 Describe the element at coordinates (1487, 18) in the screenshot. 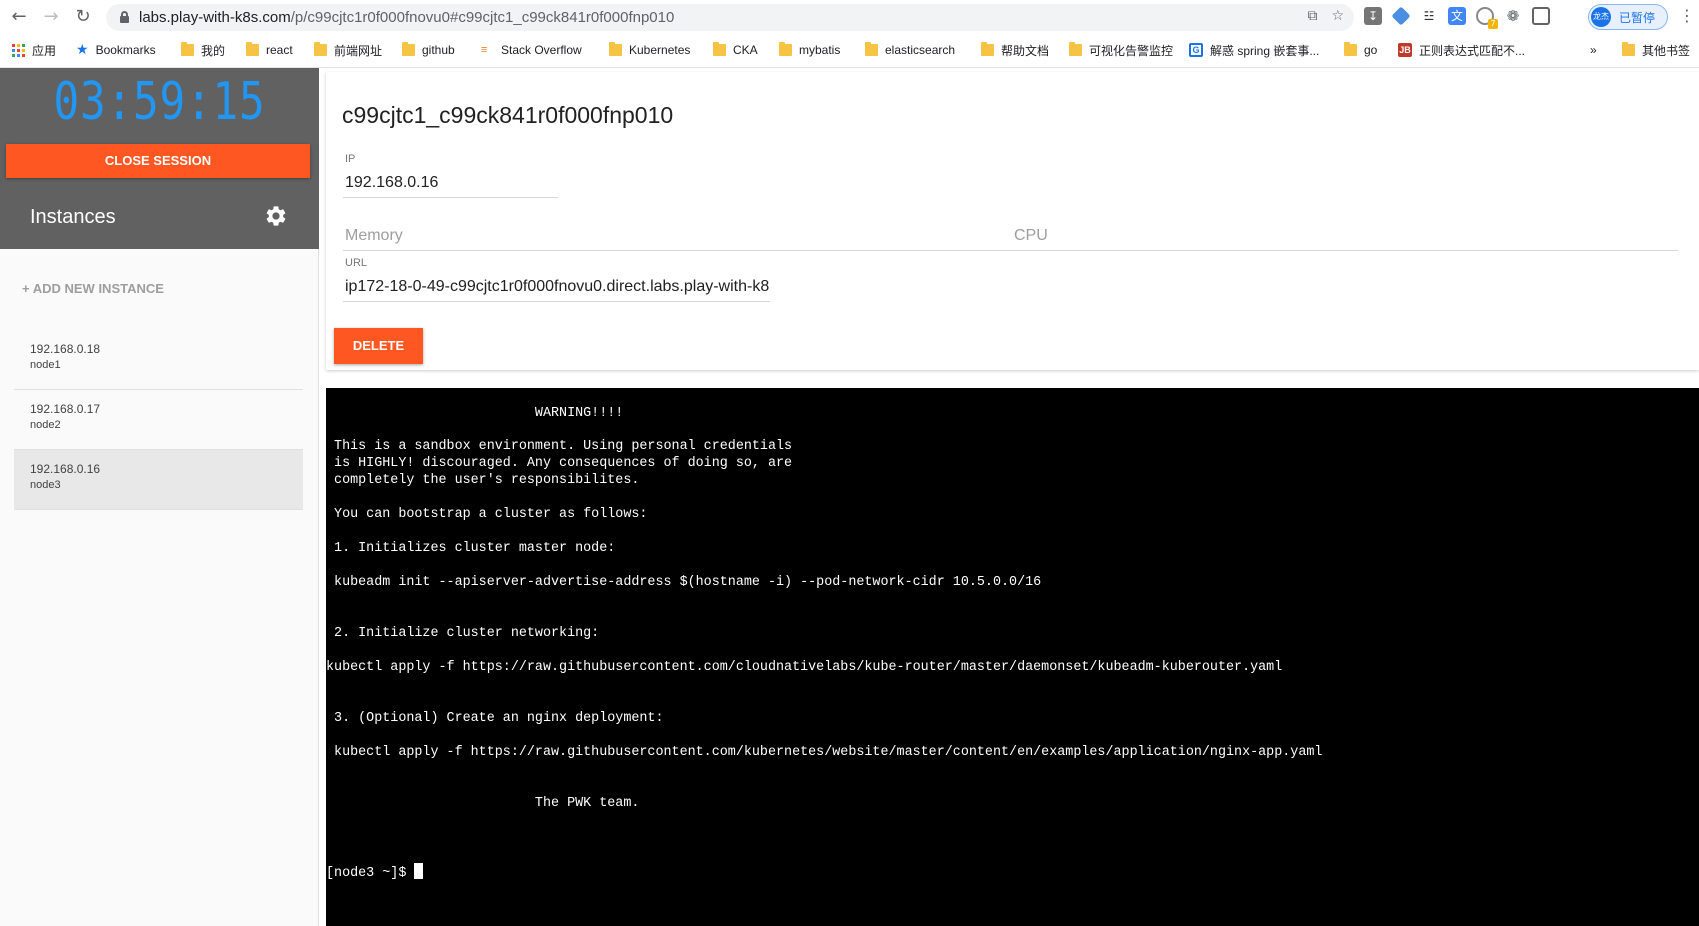

I see `badge-ext-icon: 7` at that location.